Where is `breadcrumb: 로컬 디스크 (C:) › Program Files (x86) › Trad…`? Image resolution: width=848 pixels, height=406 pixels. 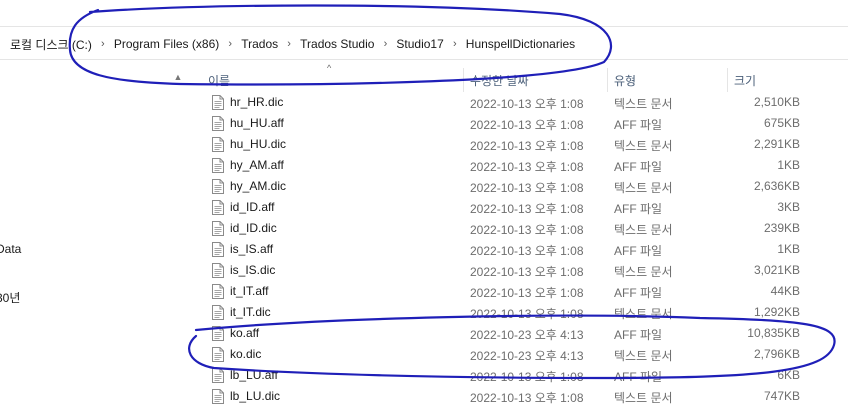 breadcrumb: 로컬 디스크 (C:) › Program Files (x86) › Trad… is located at coordinates (292, 44).